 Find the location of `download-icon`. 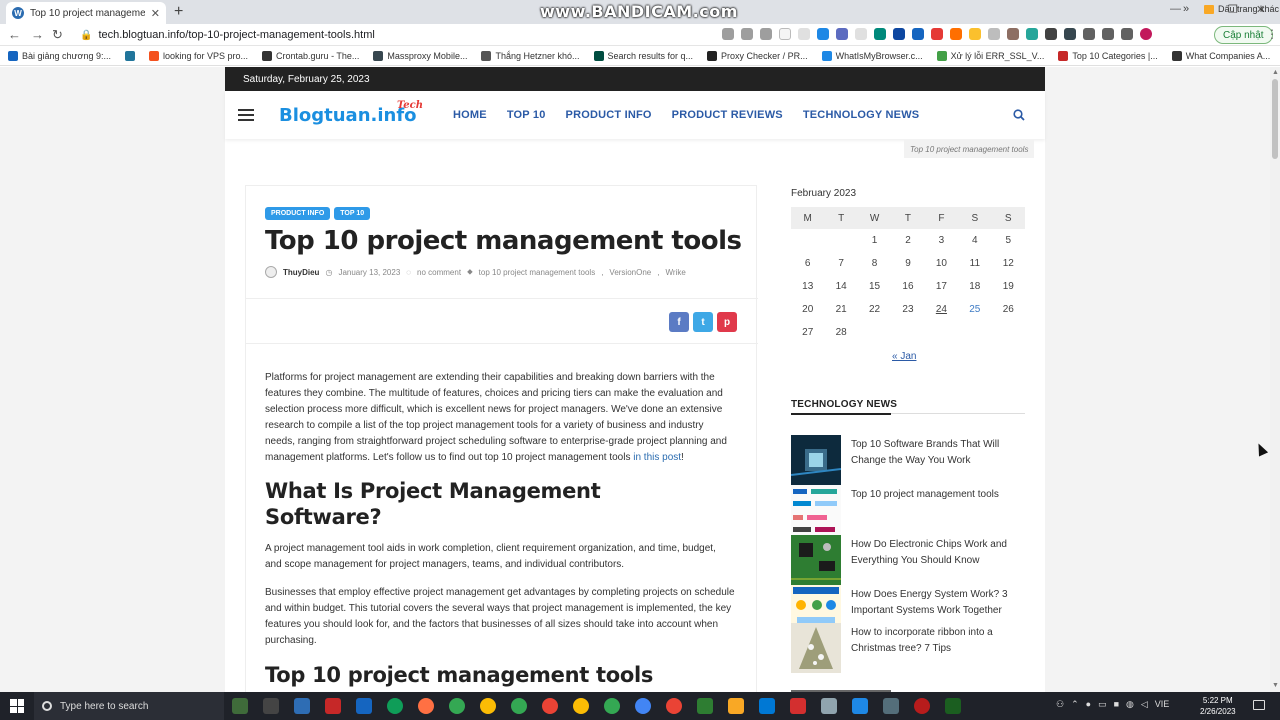

download-icon is located at coordinates (1108, 34).